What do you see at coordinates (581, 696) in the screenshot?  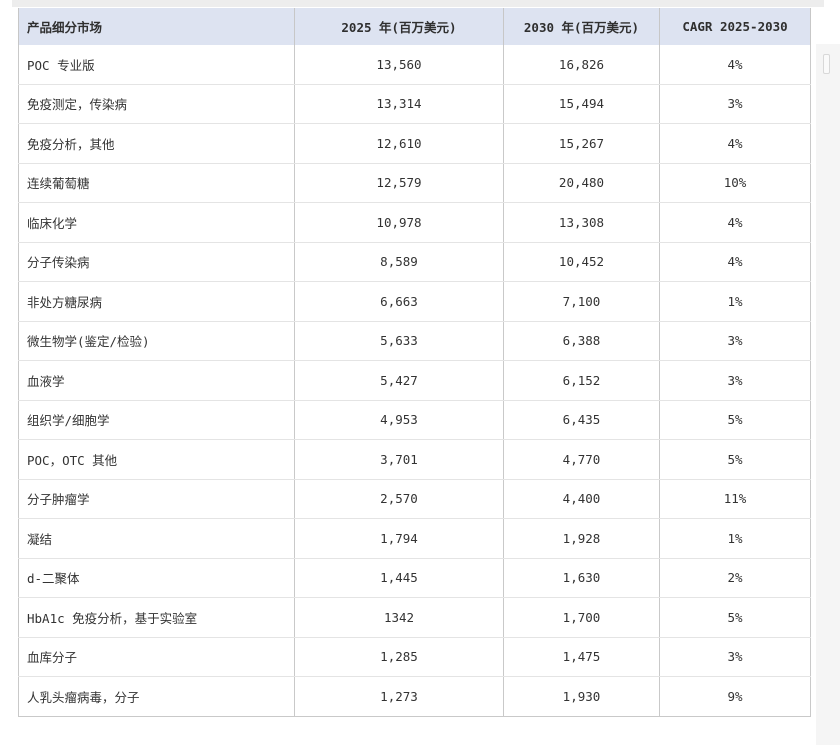 I see `value-2030-cell: 1,930` at bounding box center [581, 696].